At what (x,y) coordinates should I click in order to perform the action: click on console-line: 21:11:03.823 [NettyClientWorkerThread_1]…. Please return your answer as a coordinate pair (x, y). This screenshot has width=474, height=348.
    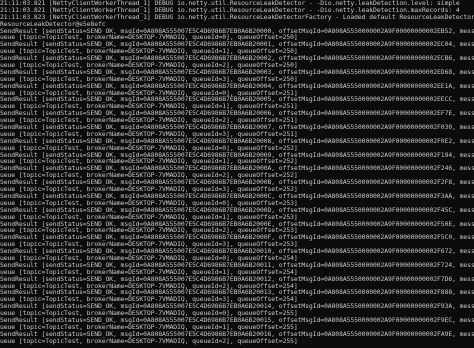
    Looking at the image, I should click on (237, 17).